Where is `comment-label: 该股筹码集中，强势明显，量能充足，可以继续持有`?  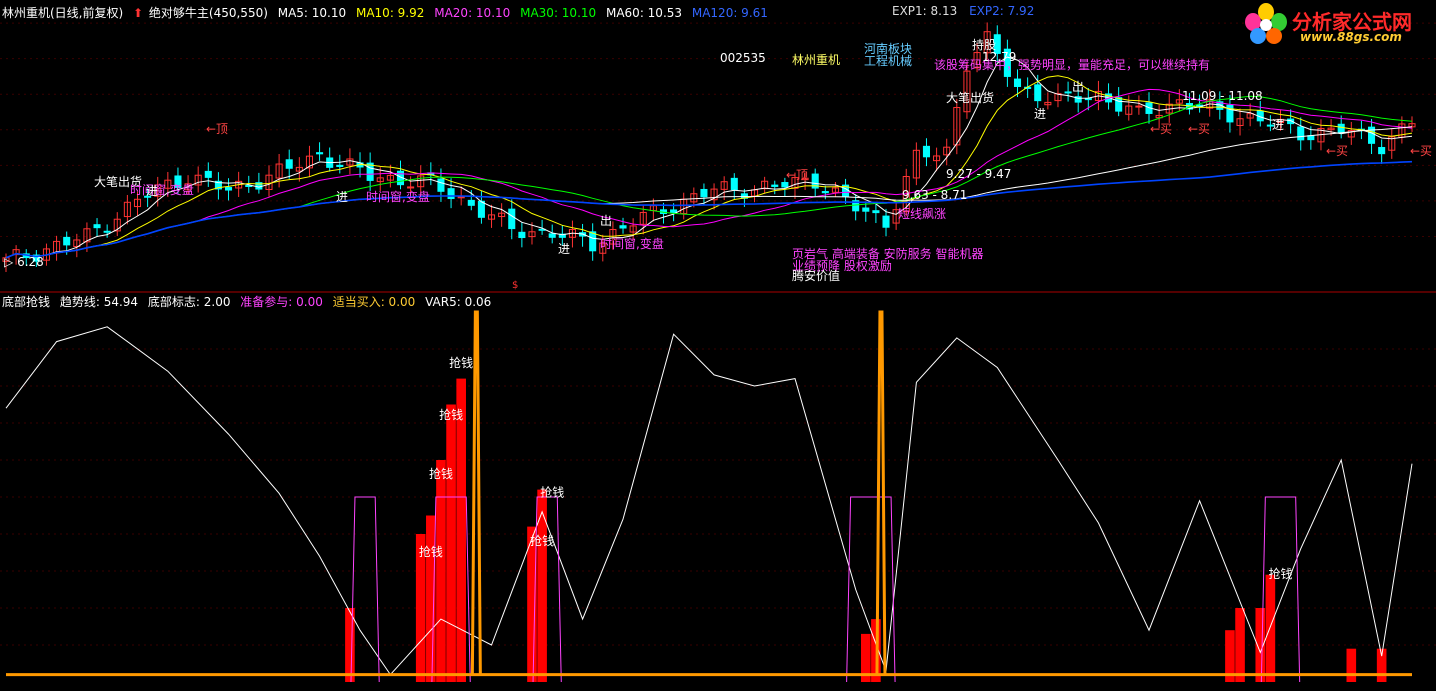 comment-label: 该股筹码集中，强势明显，量能充足，可以继续持有 is located at coordinates (1072, 65).